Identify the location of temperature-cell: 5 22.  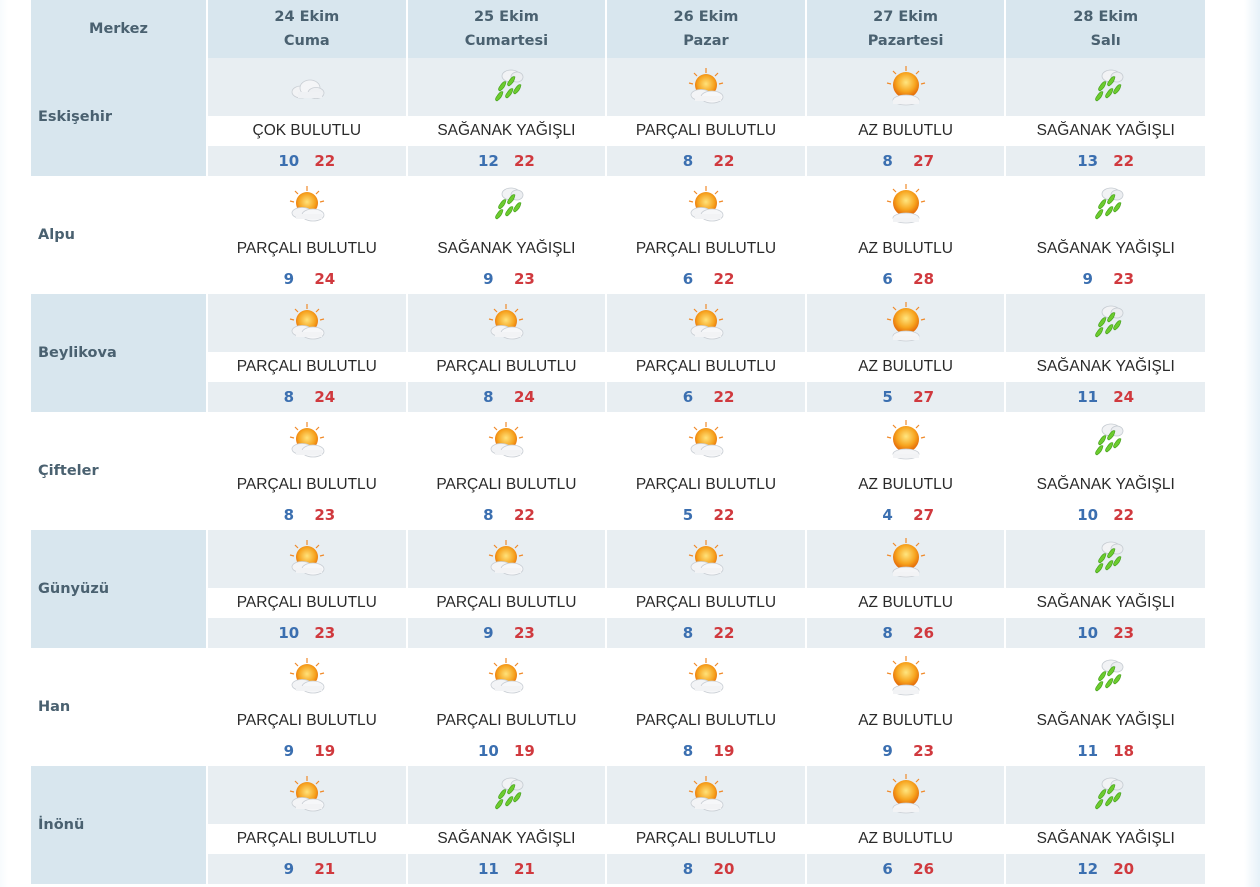
(706, 515).